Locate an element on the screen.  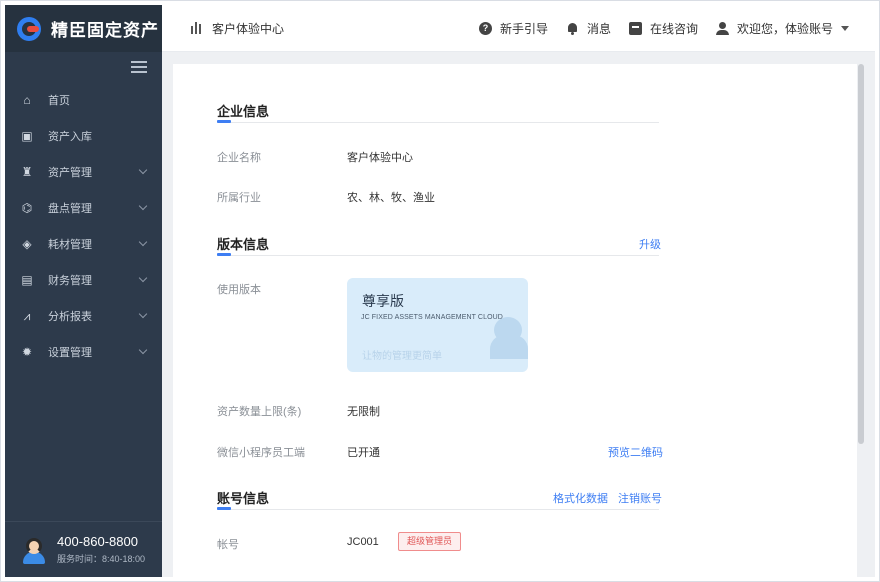
sidebar-item-label: 耗材管理 is located at coordinates (70, 245).